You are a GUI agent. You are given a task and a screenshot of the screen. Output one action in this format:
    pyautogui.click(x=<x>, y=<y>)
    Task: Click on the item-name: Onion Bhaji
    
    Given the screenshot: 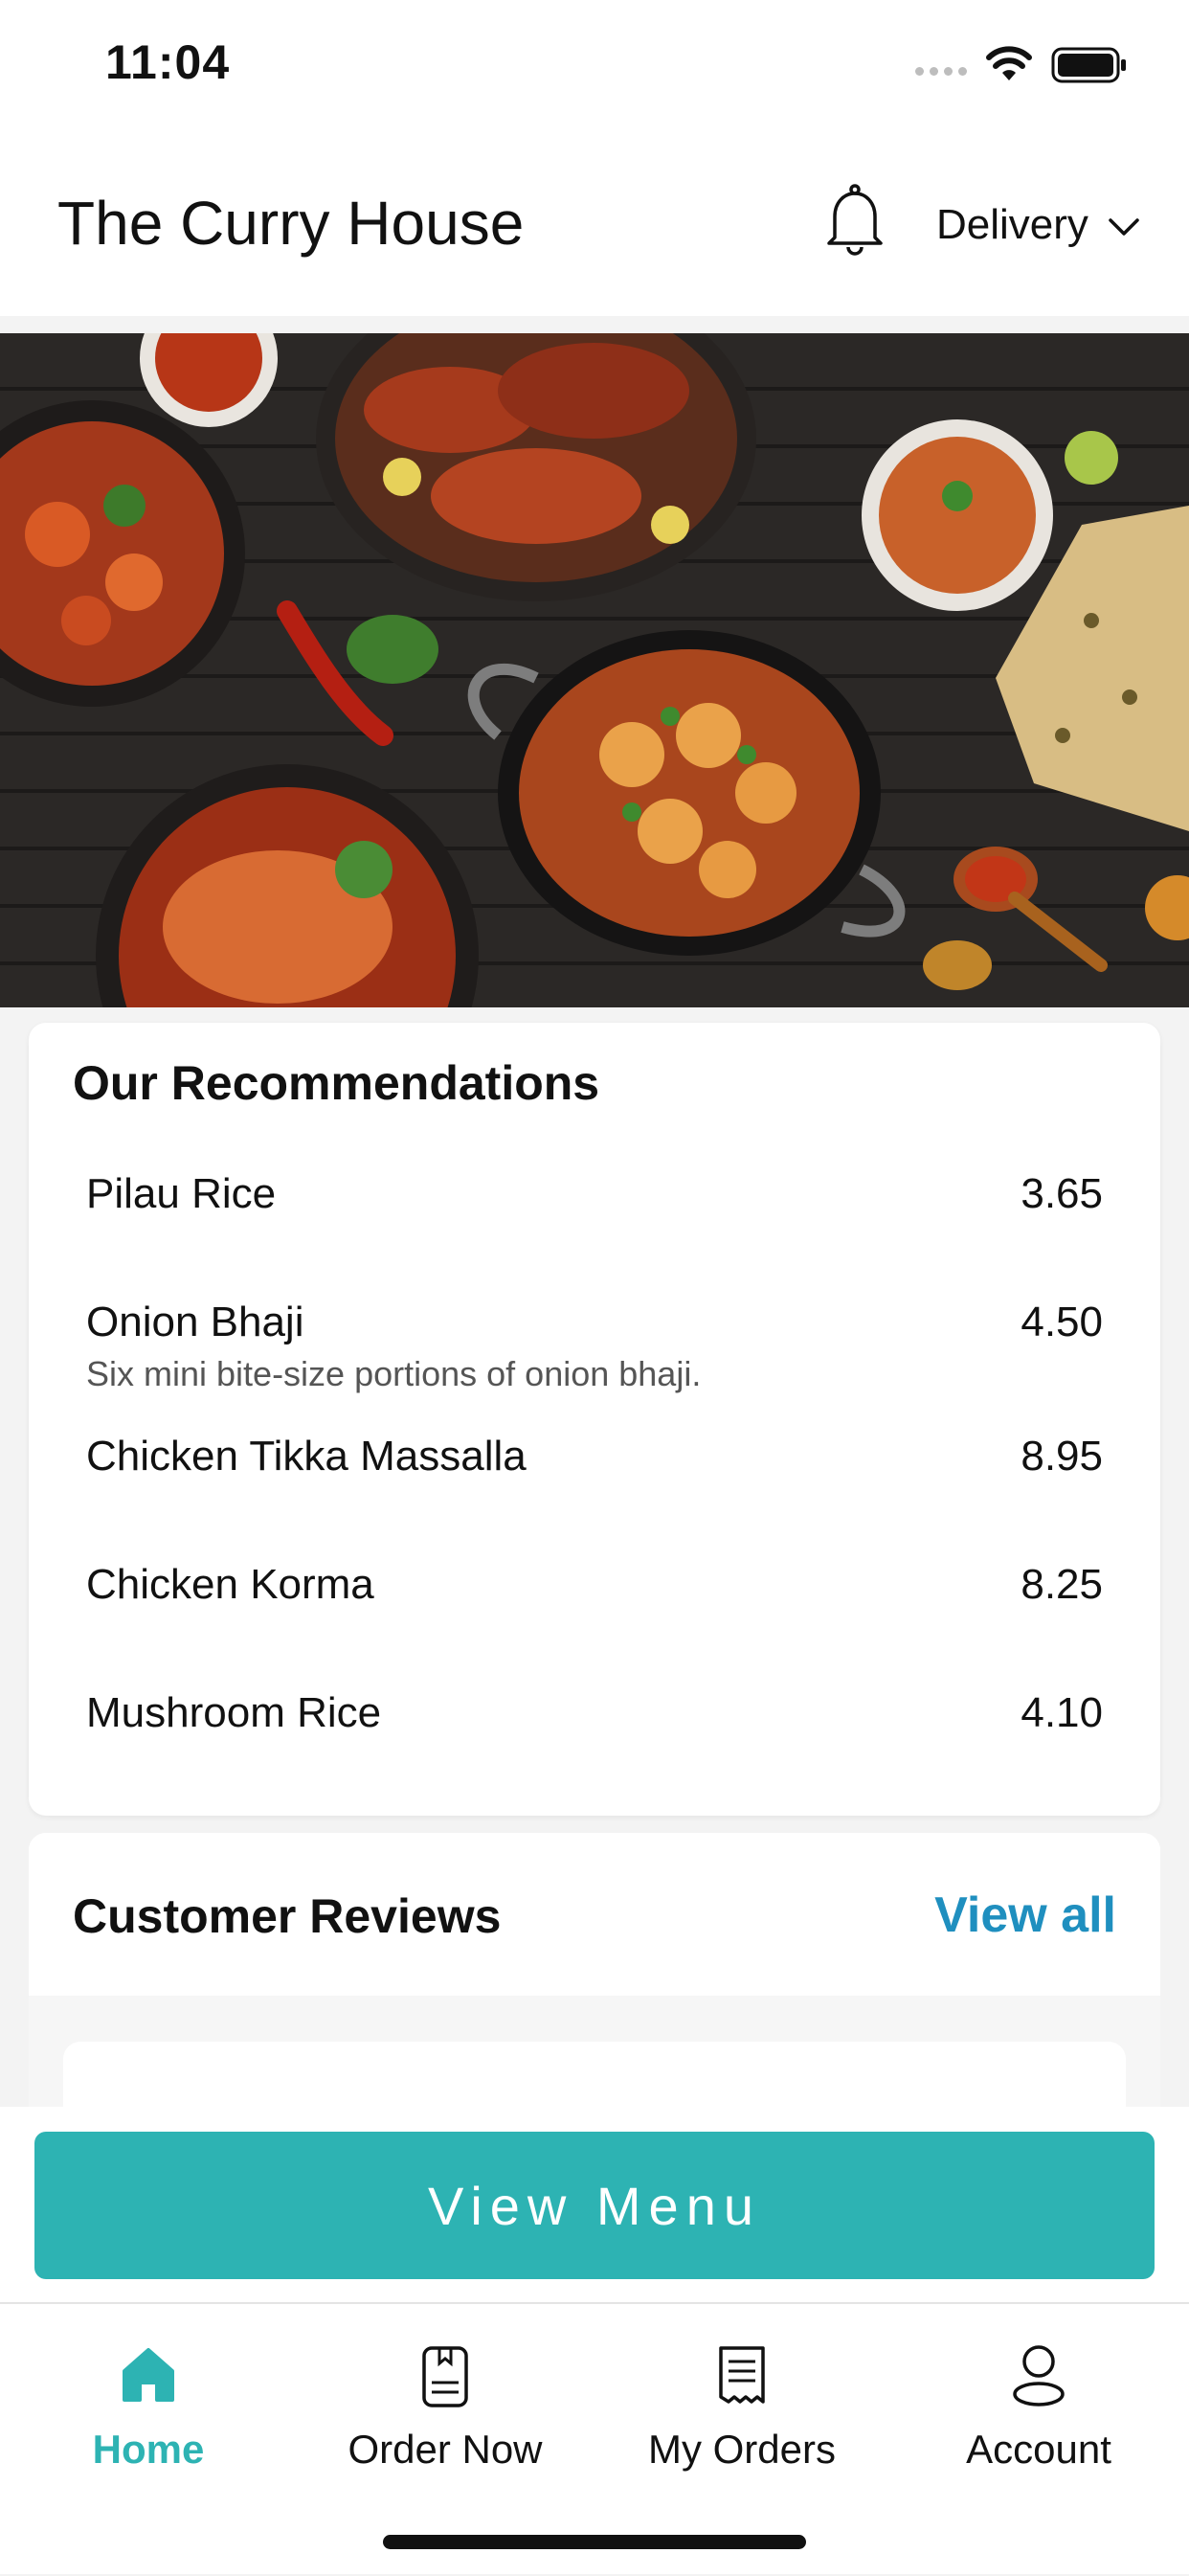 What is the action you would take?
    pyautogui.click(x=195, y=1322)
    